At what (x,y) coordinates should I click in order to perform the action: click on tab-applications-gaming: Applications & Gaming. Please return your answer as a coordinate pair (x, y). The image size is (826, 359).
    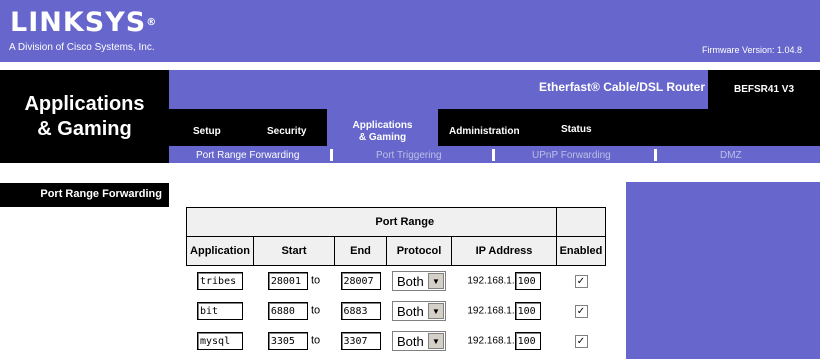
    Looking at the image, I should click on (382, 132).